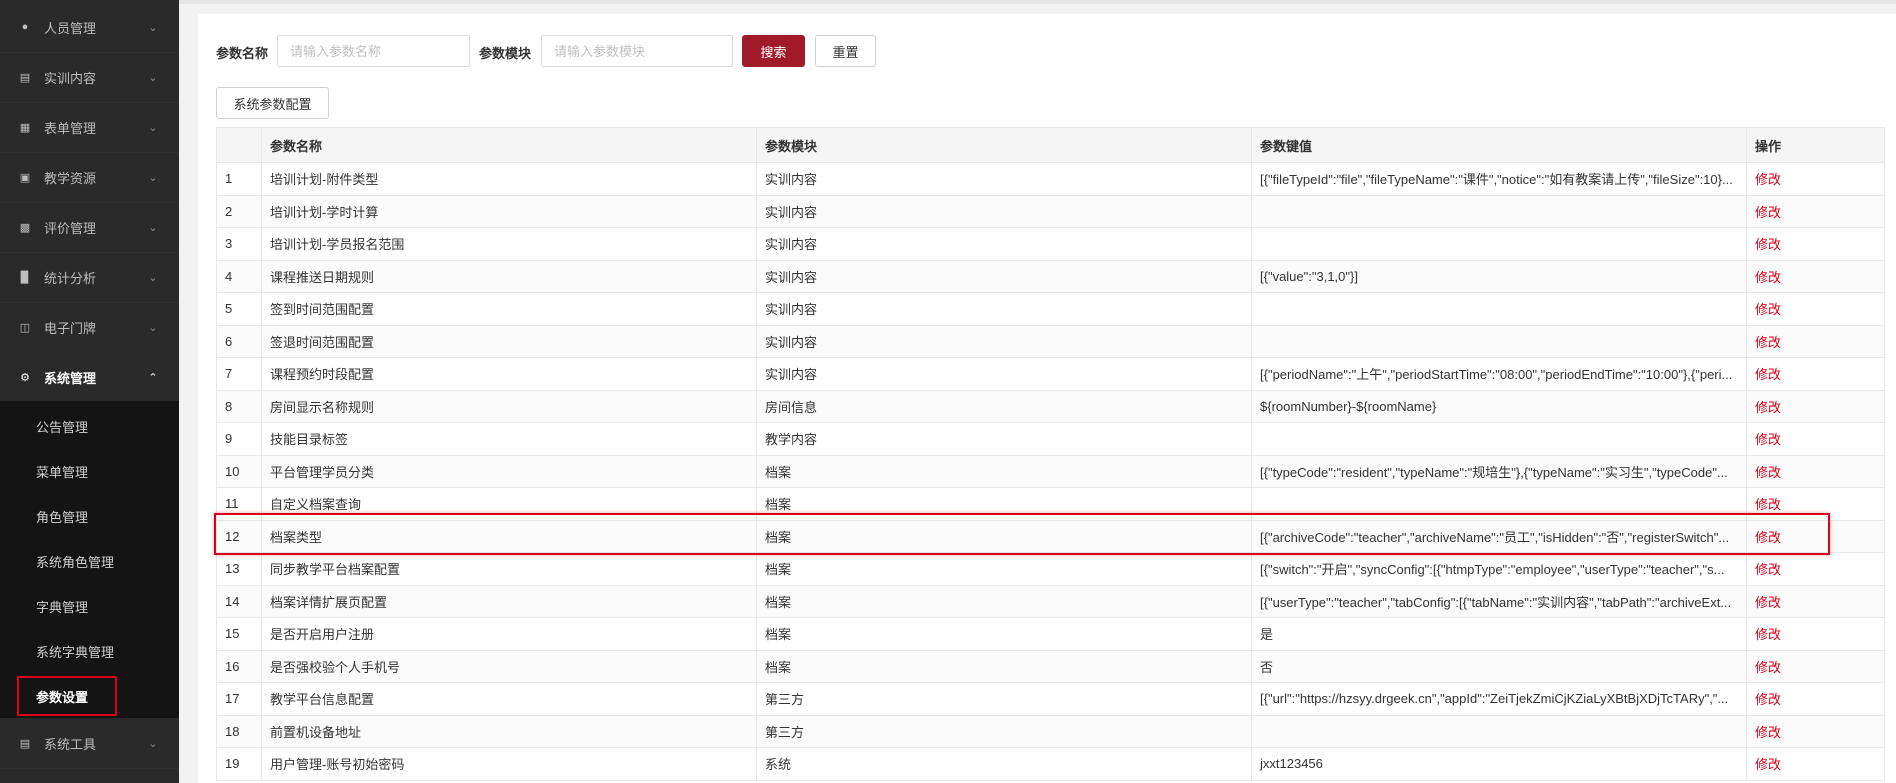 Image resolution: width=1896 pixels, height=783 pixels. I want to click on submenu-item-system-roles: 系统角色管理, so click(89, 561).